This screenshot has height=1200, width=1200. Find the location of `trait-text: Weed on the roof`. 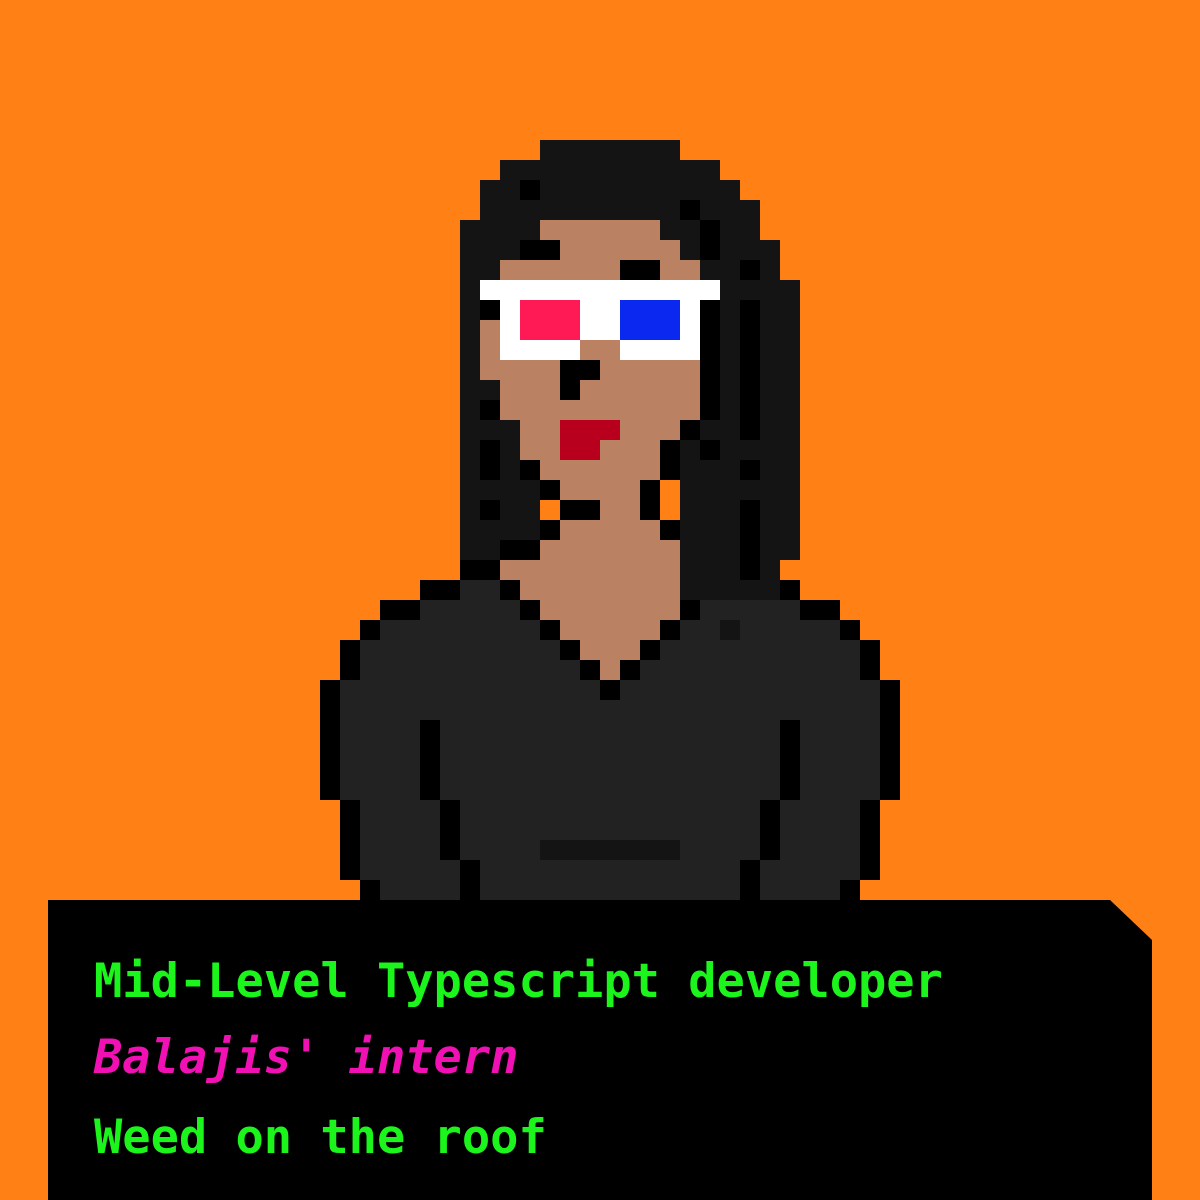

trait-text: Weed on the roof is located at coordinates (320, 1137).